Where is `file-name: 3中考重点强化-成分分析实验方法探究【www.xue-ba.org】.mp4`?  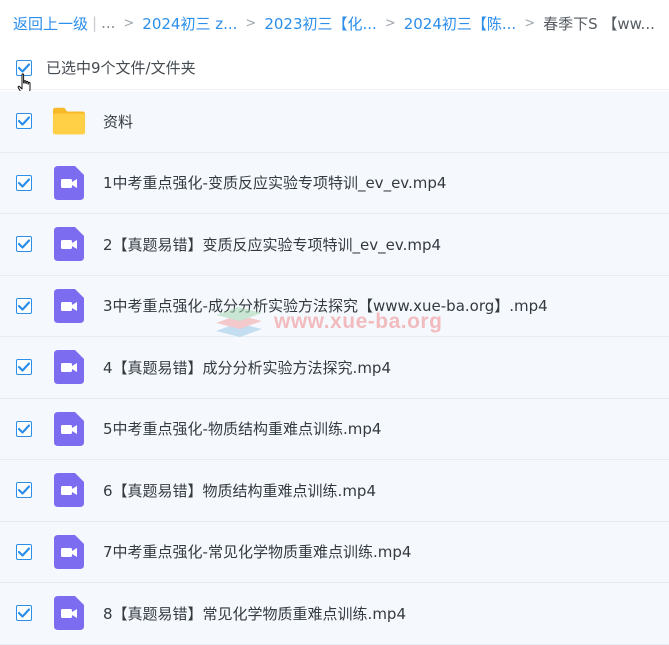
file-name: 3中考重点强化-成分分析实验方法探究【www.xue-ba.org】.mp4 is located at coordinates (325, 305).